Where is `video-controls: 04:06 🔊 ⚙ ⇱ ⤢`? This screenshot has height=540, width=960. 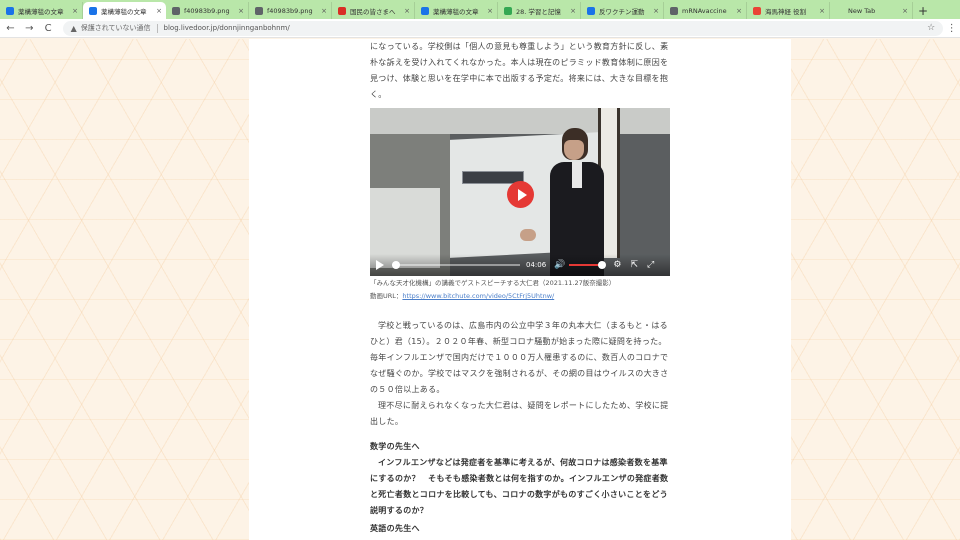
video-controls: 04:06 🔊 ⚙ ⇱ ⤢ is located at coordinates (520, 265).